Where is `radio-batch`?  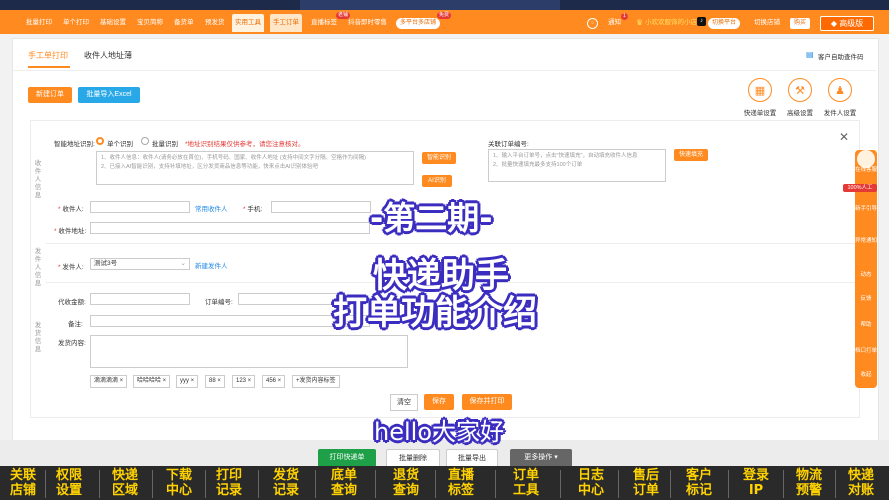 radio-batch is located at coordinates (145, 141).